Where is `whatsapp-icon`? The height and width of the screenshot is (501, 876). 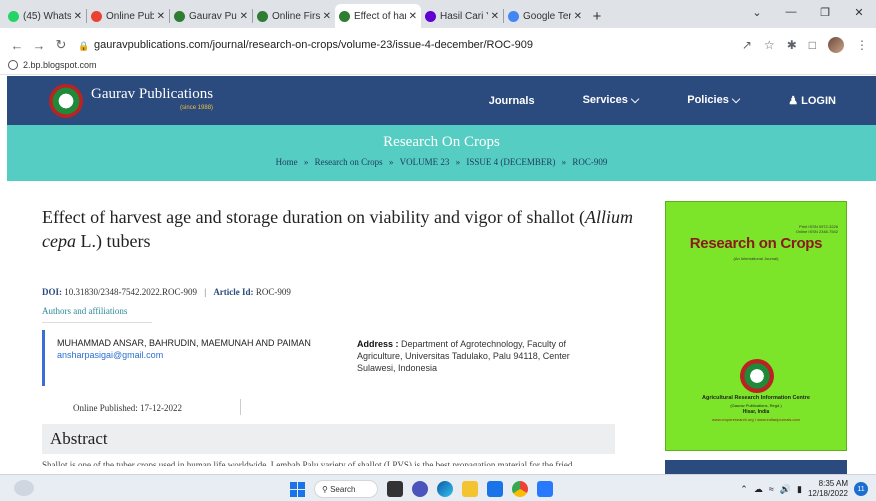
whatsapp-icon is located at coordinates (13, 16).